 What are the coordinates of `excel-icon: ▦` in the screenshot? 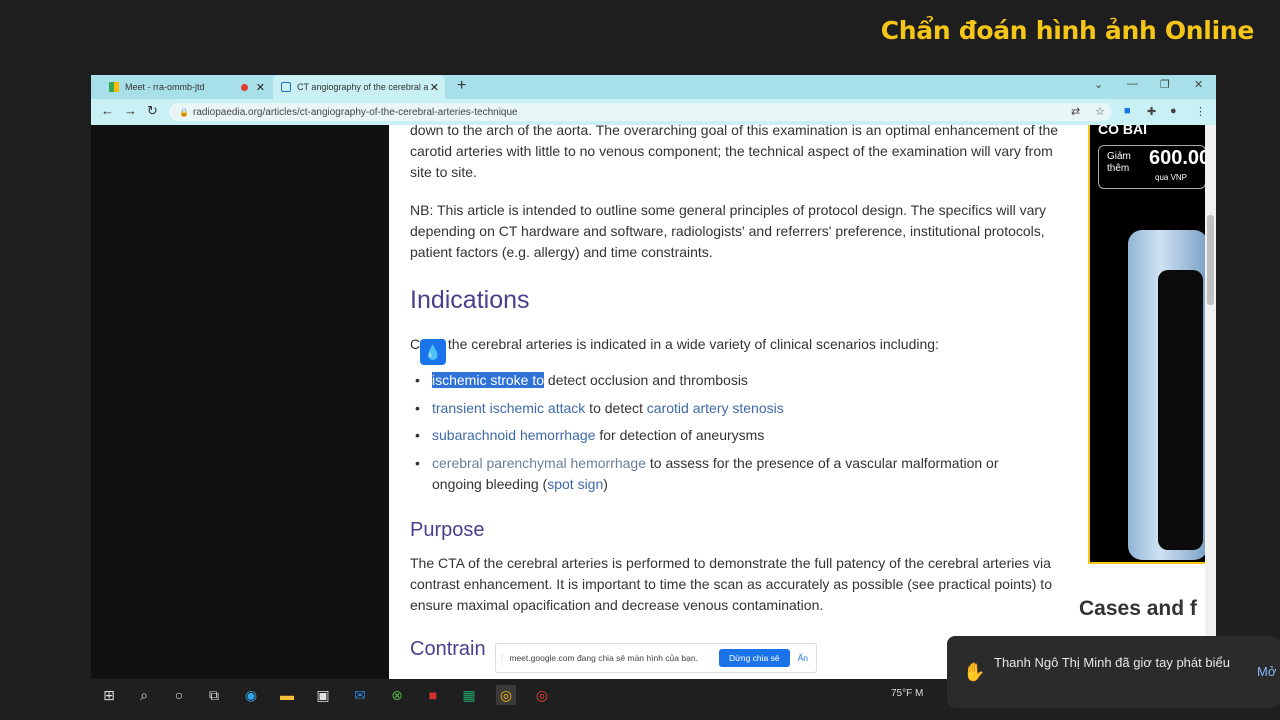 It's located at (469, 695).